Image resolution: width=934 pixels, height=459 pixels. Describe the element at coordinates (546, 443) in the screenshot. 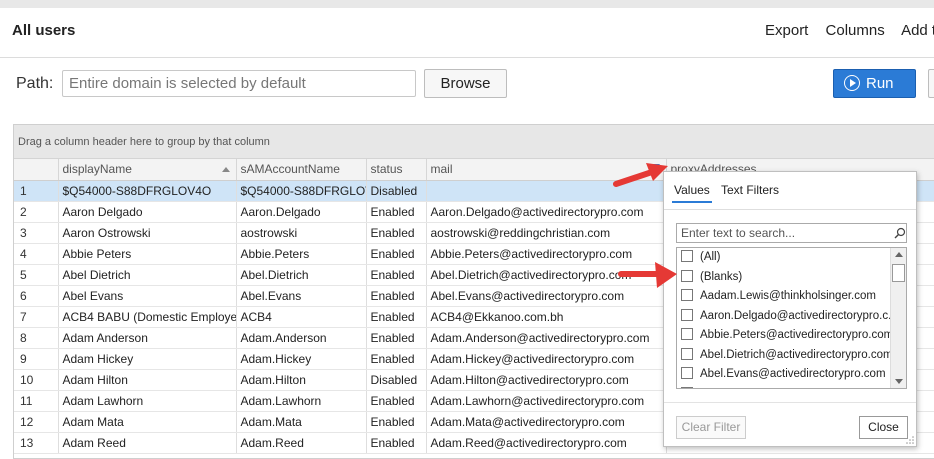

I see `cell-mail: Adam.Reed@activedirectorypro.com` at that location.